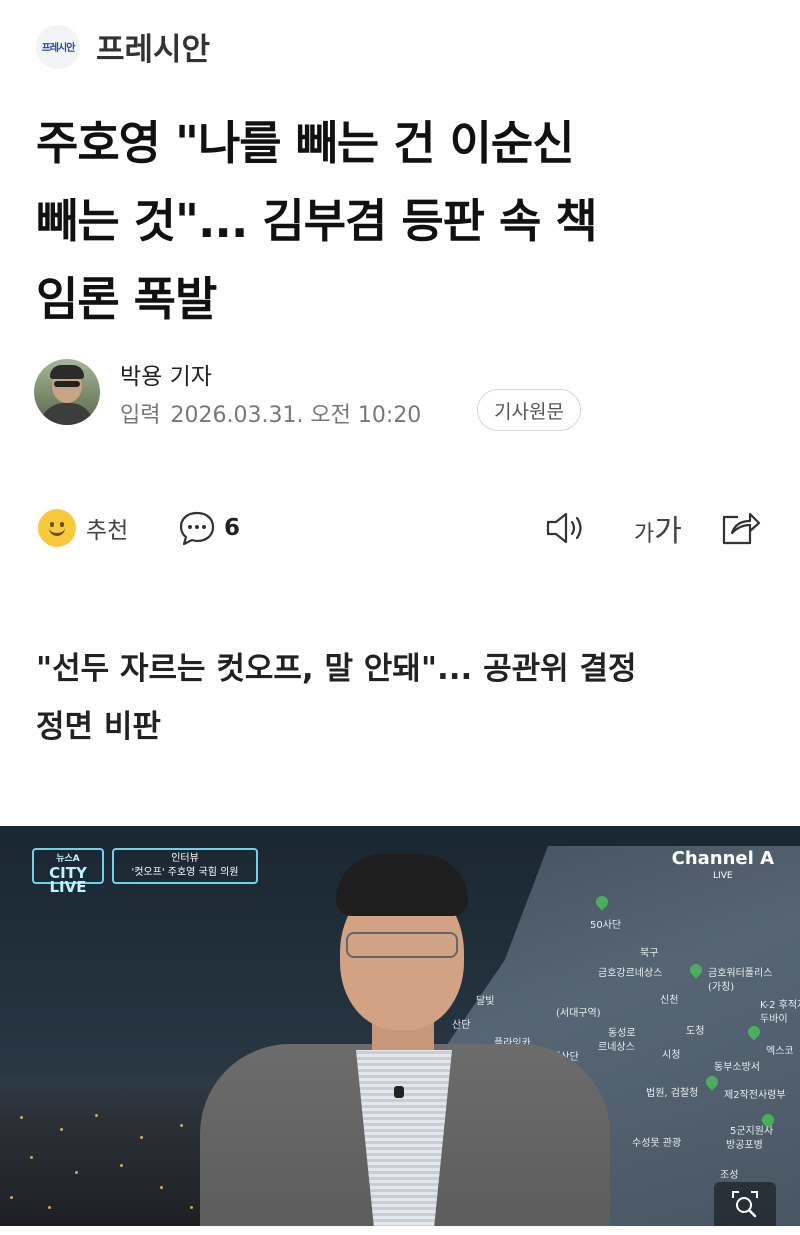 This screenshot has width=800, height=1235. Describe the element at coordinates (744, 1145) in the screenshot. I see `map-label: 방공포병` at that location.